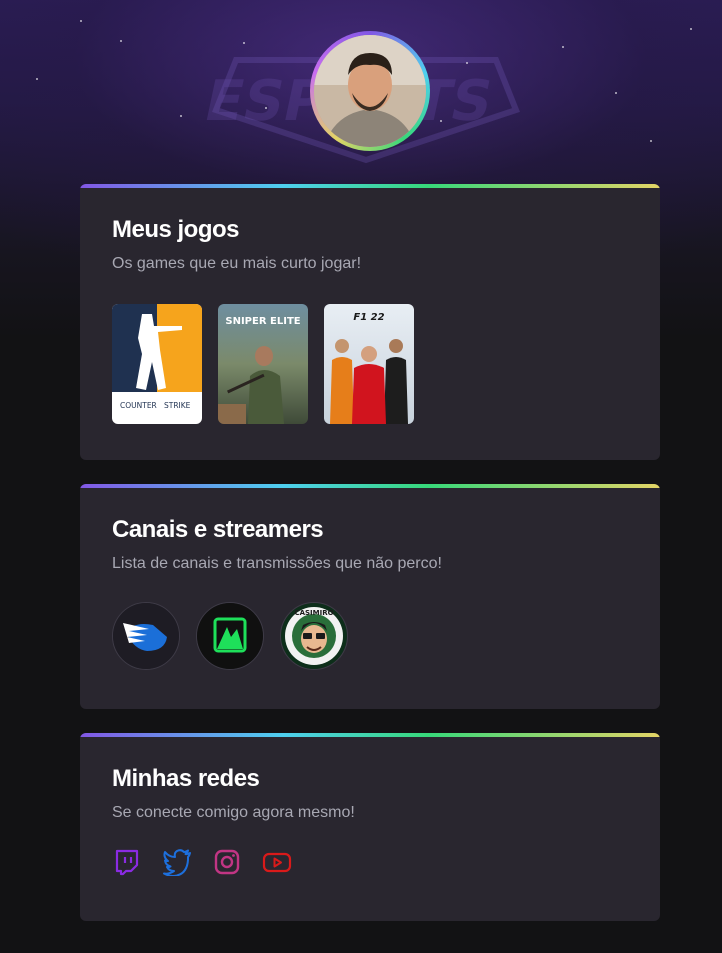 The width and height of the screenshot is (722, 953). I want to click on wing-logo-icon, so click(146, 636).